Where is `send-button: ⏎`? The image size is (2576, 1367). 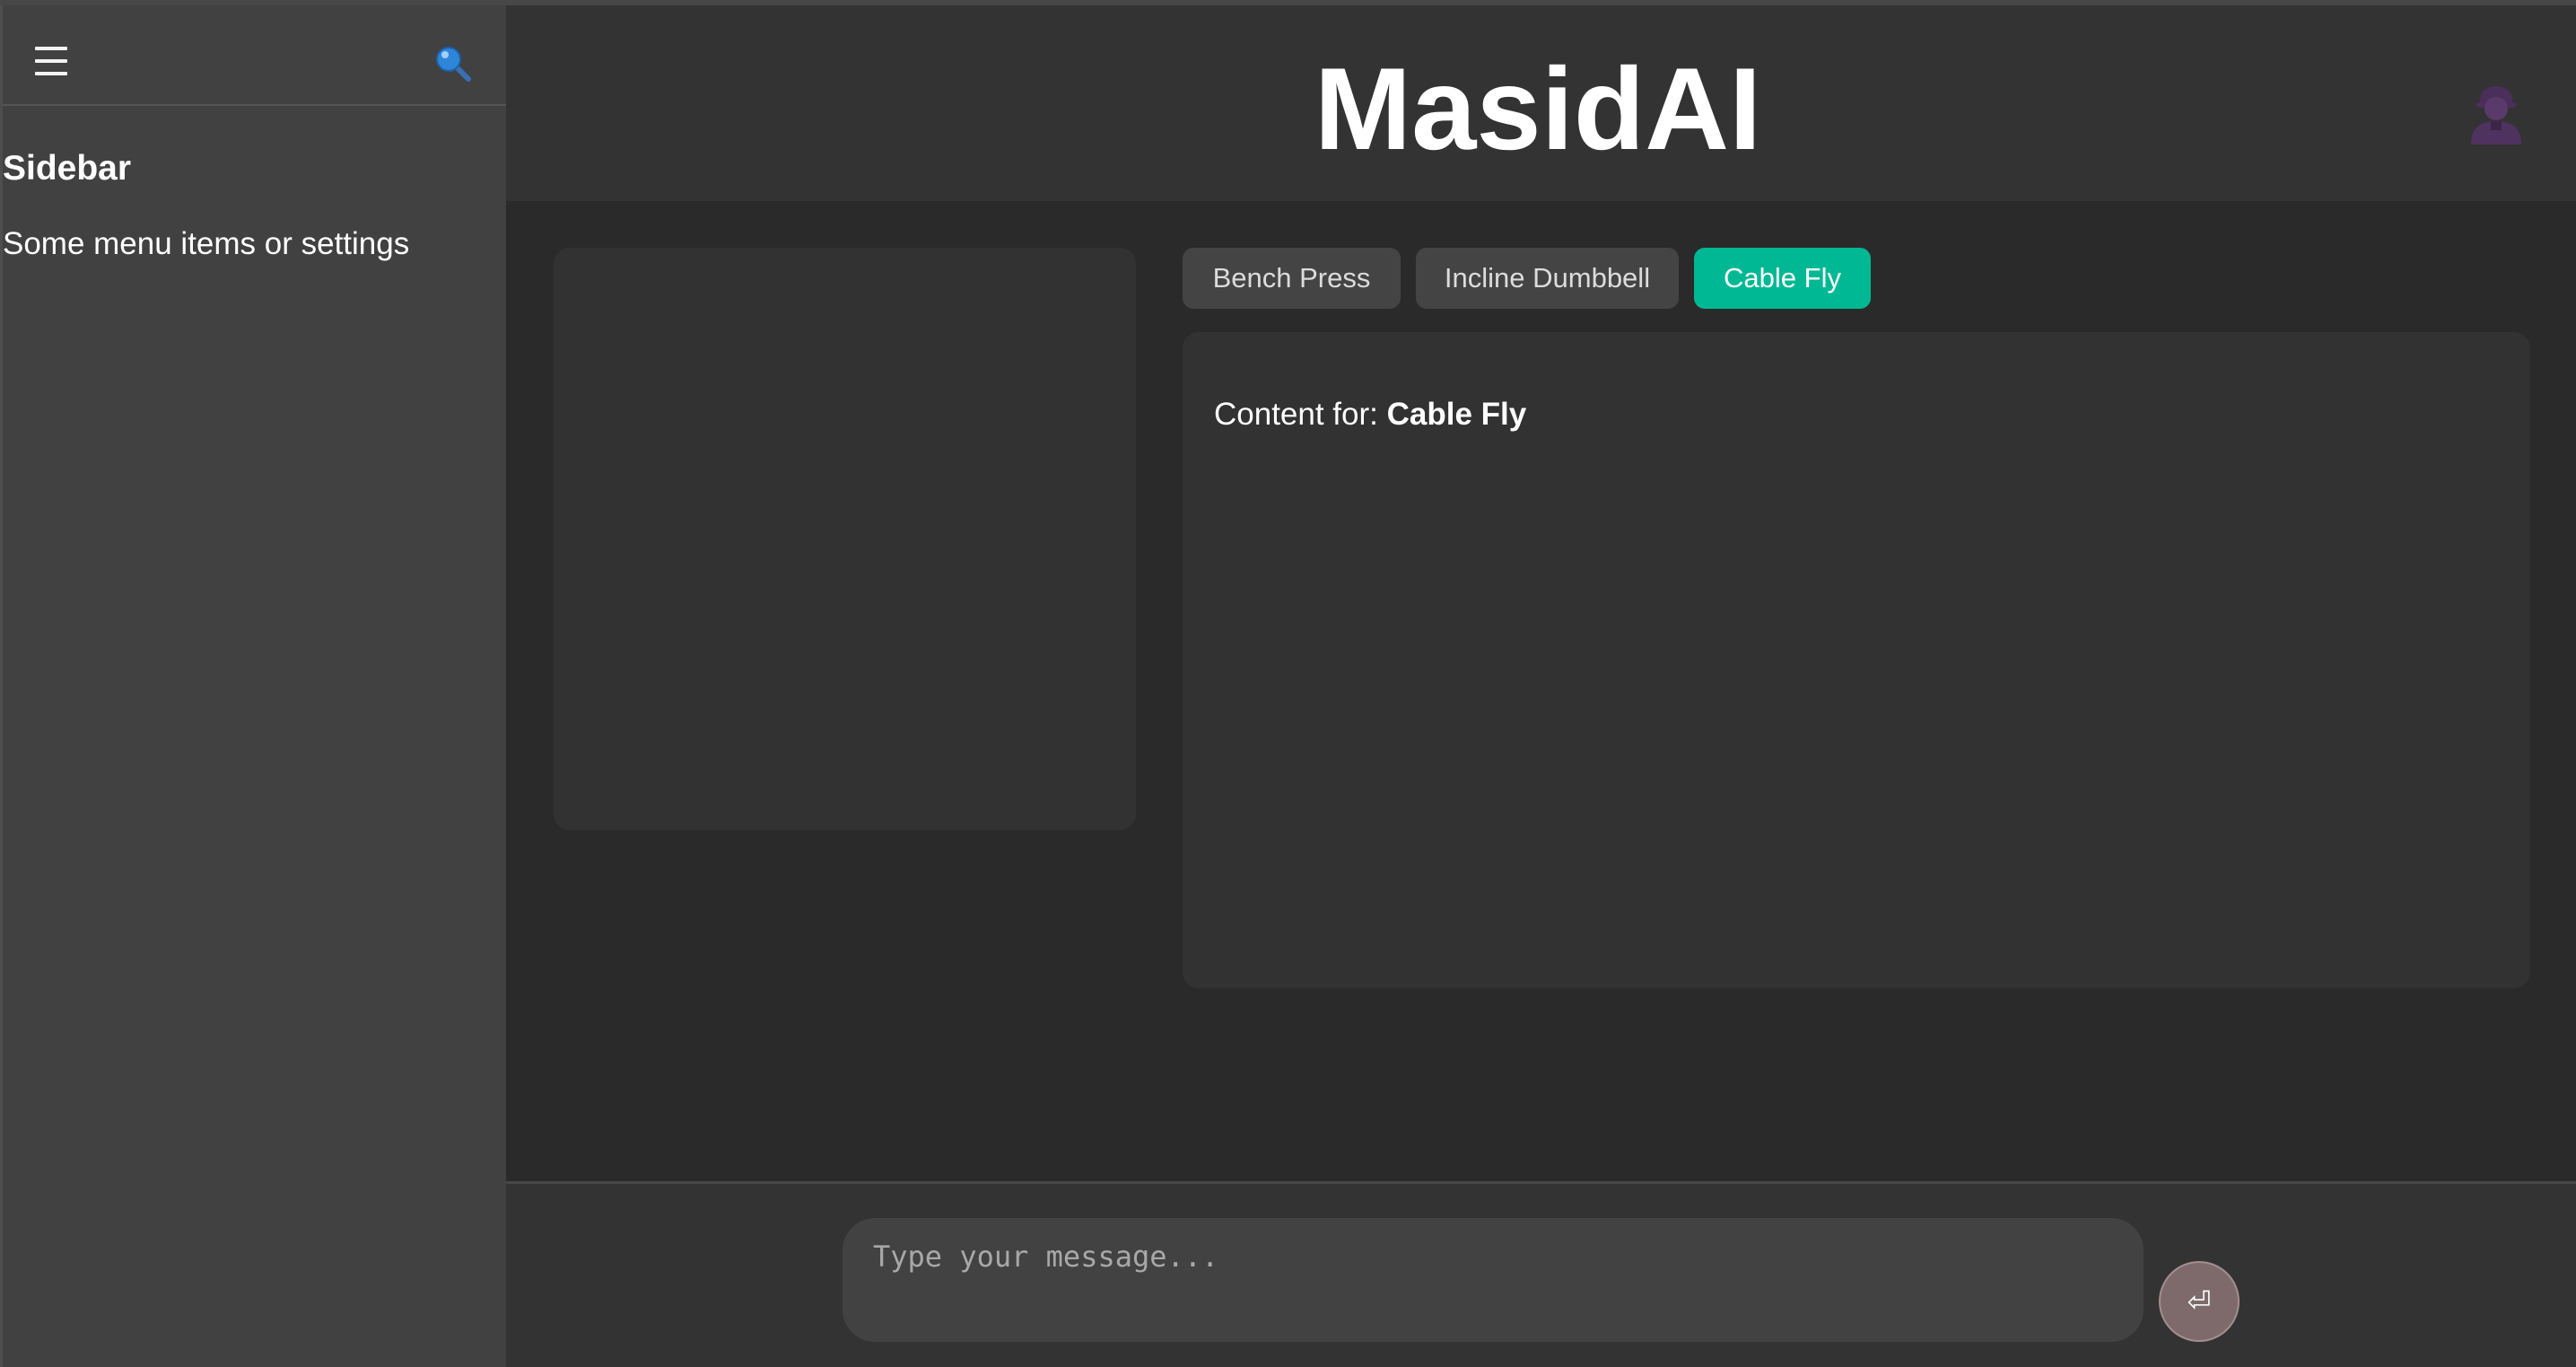
send-button: ⏎ is located at coordinates (2200, 1301).